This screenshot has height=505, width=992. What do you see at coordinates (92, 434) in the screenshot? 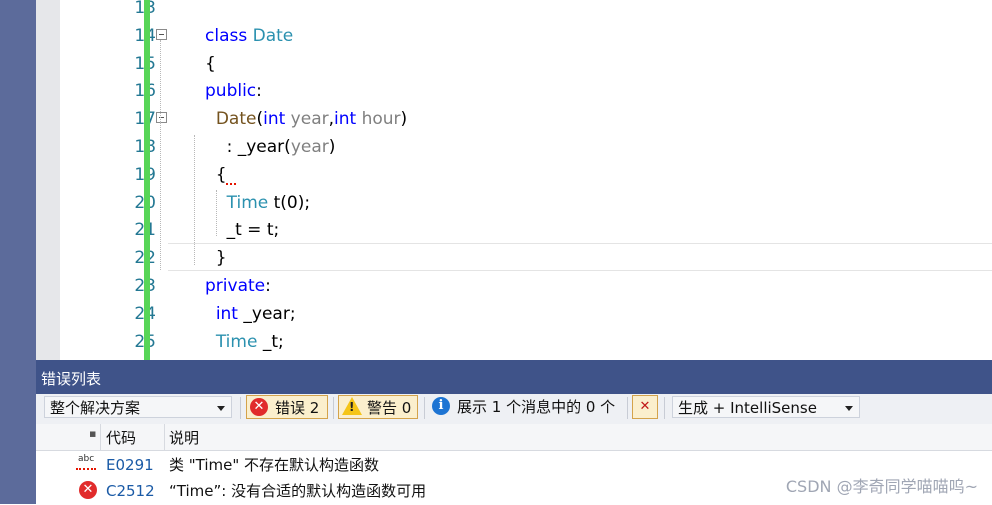
I see `column-chooser-icon: ▪` at bounding box center [92, 434].